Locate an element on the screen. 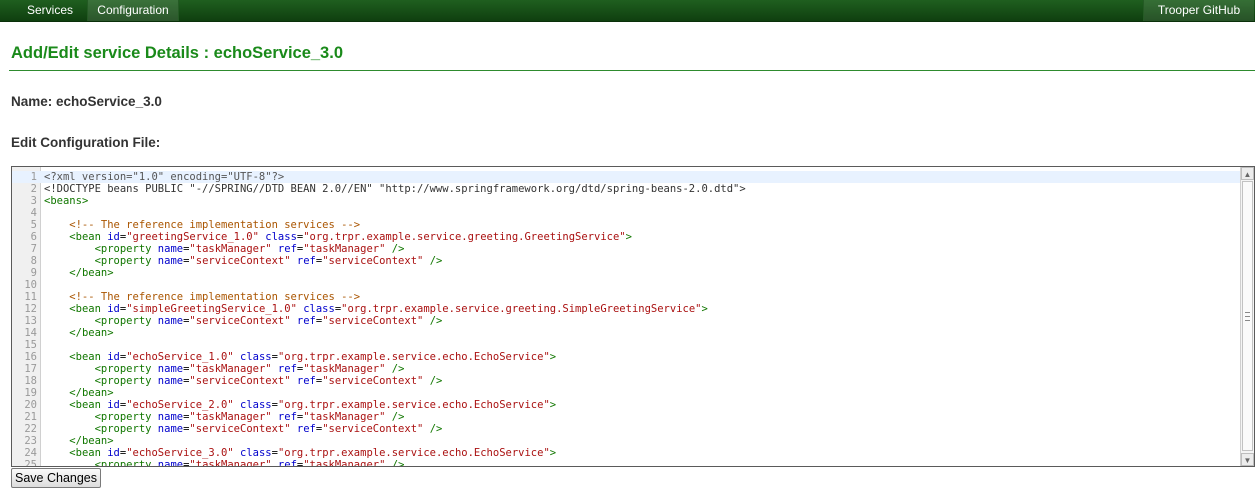 Image resolution: width=1255 pixels, height=499 pixels. line-number: 12 is located at coordinates (30, 309).